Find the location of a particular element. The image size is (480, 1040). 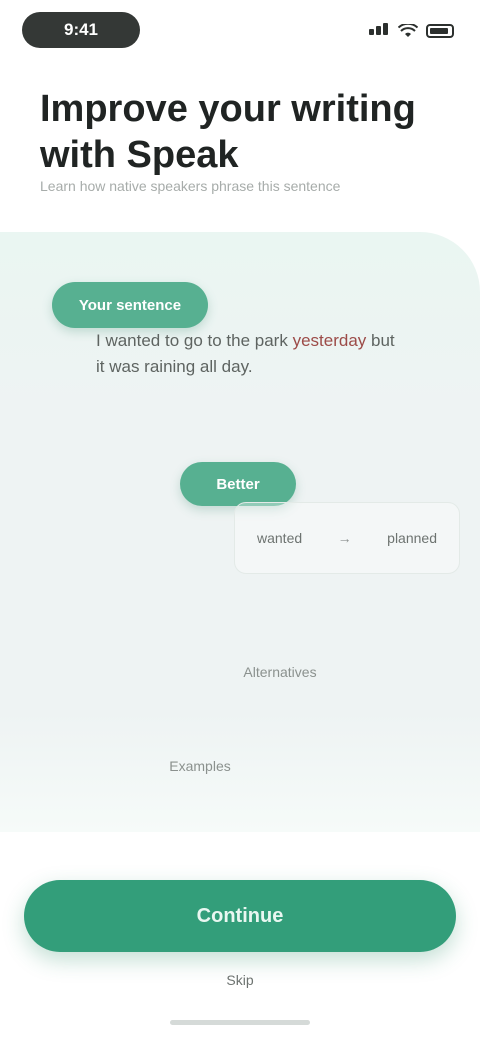

word-swap-card: wanted → planned is located at coordinates (347, 538).